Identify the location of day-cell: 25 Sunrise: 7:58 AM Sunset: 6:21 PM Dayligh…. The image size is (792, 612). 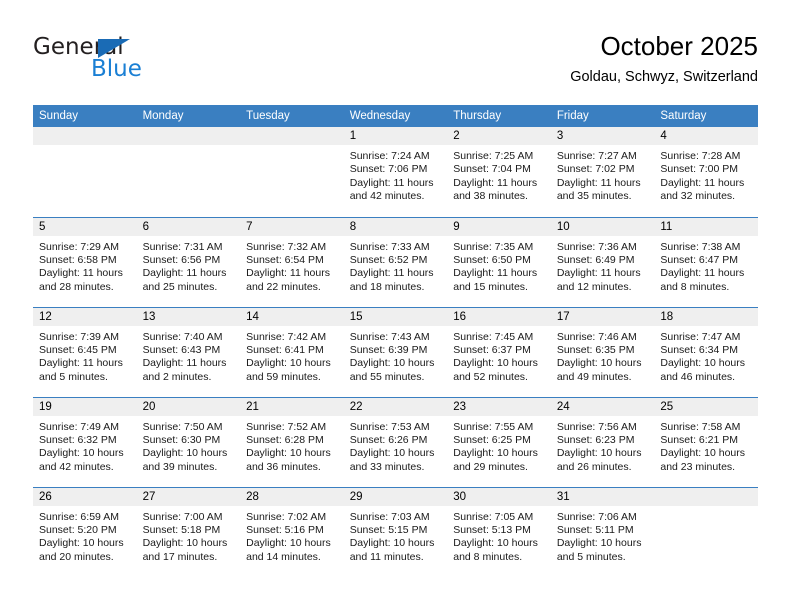
(706, 441).